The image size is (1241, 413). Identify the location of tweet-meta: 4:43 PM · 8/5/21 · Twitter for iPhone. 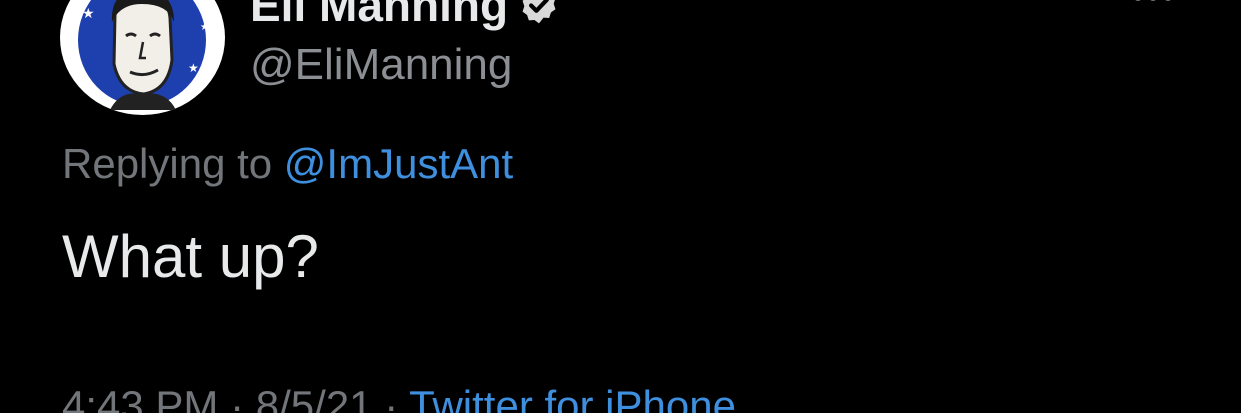
(399, 397).